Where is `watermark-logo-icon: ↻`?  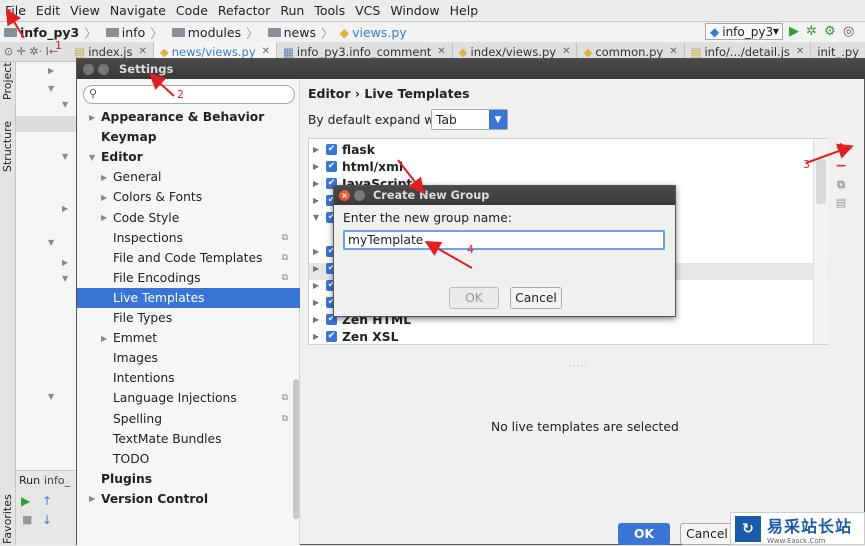
watermark-logo-icon: ↻ is located at coordinates (748, 528).